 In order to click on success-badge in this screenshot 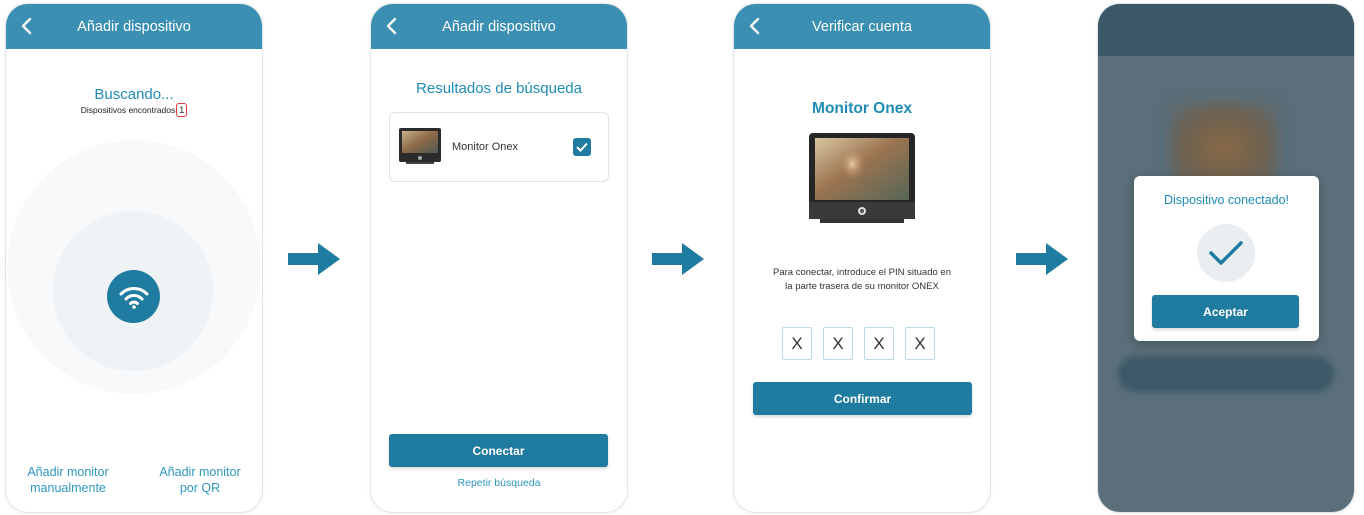, I will do `click(1226, 253)`.